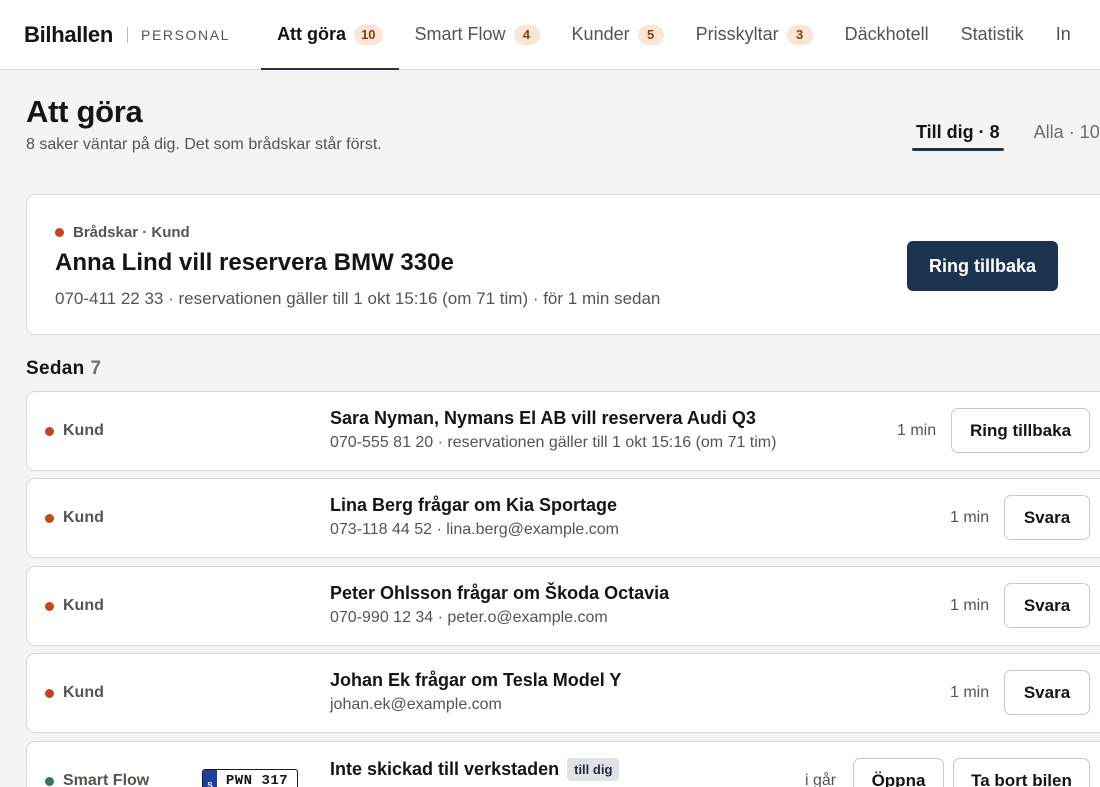 This screenshot has width=1100, height=787. Describe the element at coordinates (55, 368) in the screenshot. I see `section-label: Sedan` at that location.